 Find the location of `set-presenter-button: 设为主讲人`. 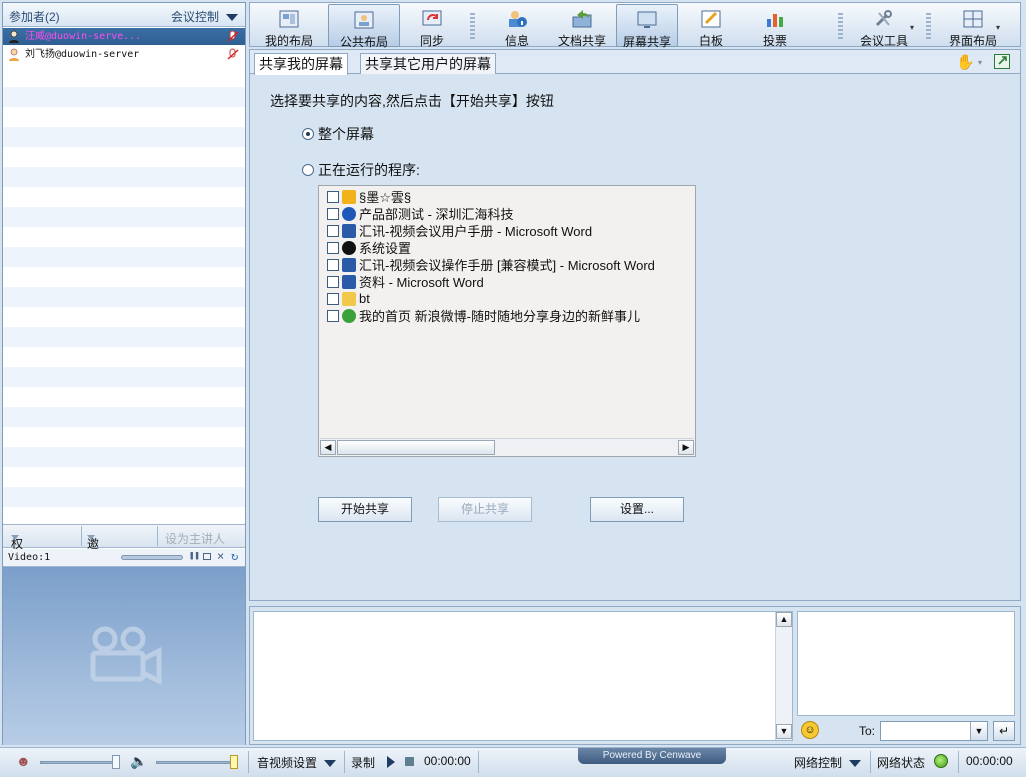

set-presenter-button: 设为主讲人 is located at coordinates (195, 538).